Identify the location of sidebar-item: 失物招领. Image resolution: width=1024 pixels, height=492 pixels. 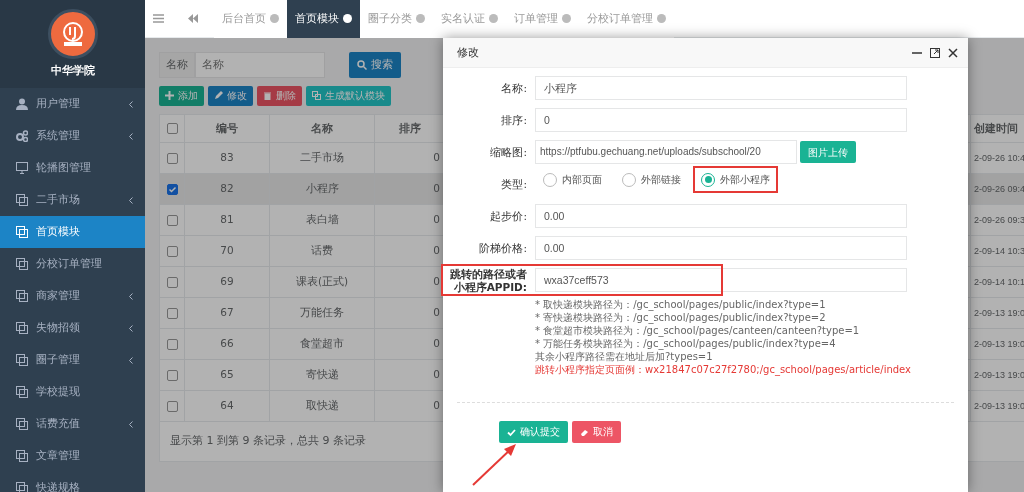
(72, 328).